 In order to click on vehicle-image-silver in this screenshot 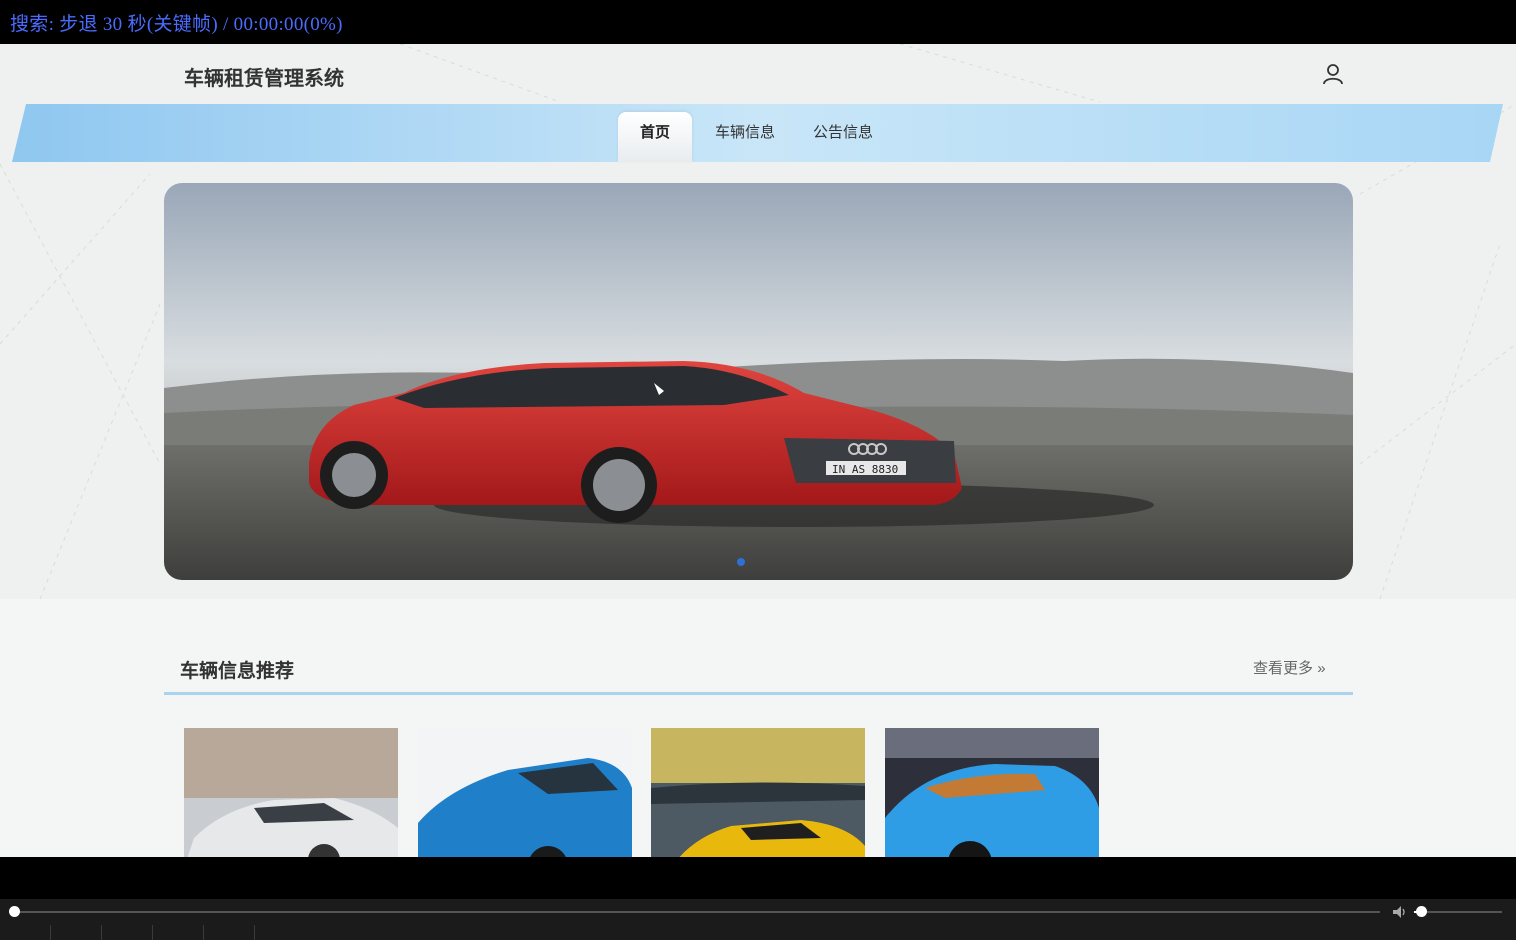, I will do `click(291, 792)`.